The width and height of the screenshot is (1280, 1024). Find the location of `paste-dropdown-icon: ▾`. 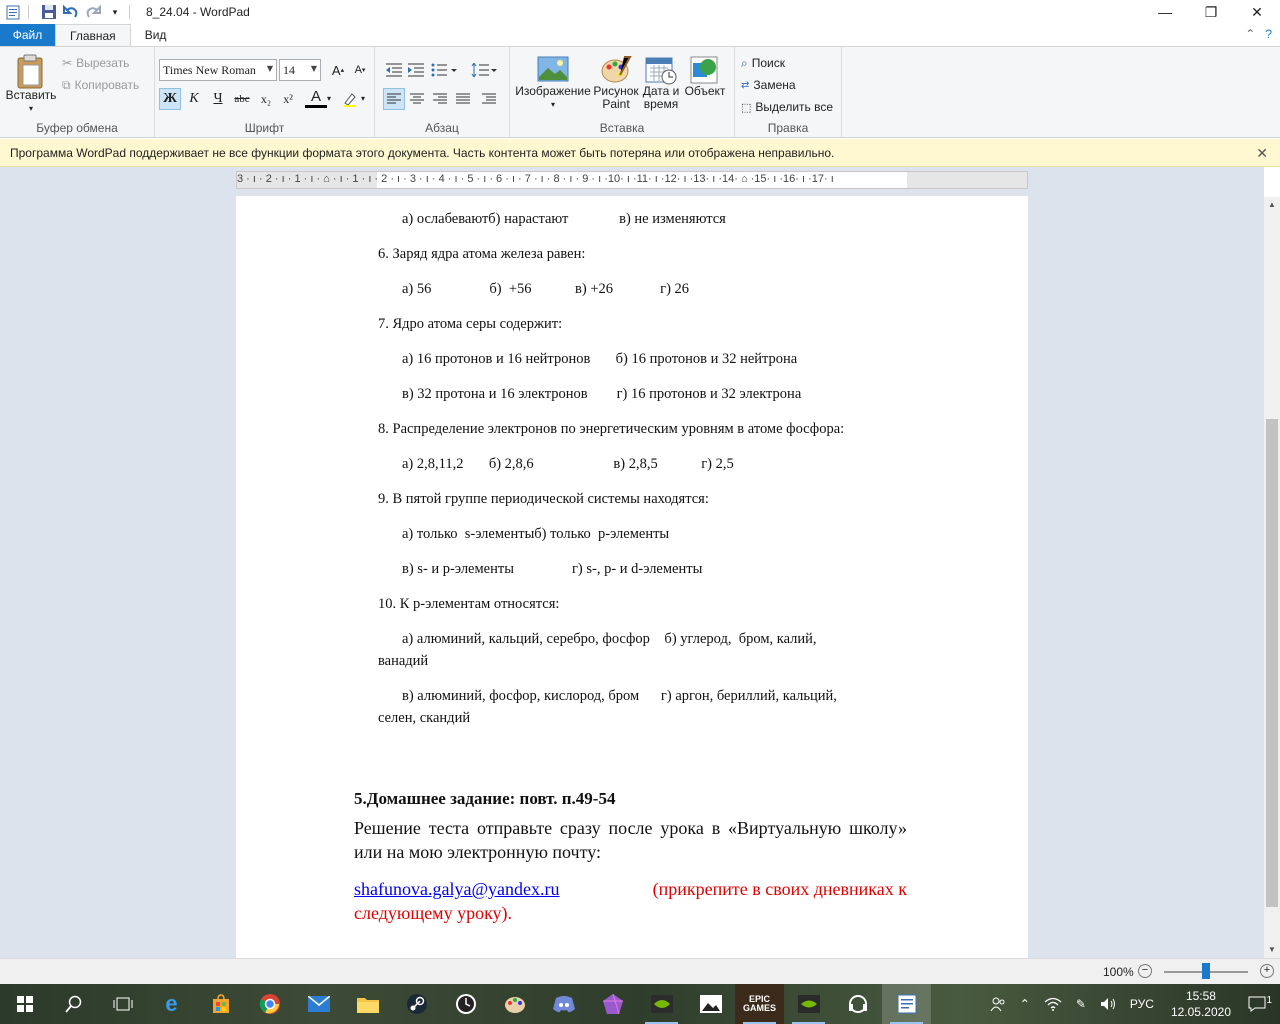

paste-dropdown-icon: ▾ is located at coordinates (31, 108).